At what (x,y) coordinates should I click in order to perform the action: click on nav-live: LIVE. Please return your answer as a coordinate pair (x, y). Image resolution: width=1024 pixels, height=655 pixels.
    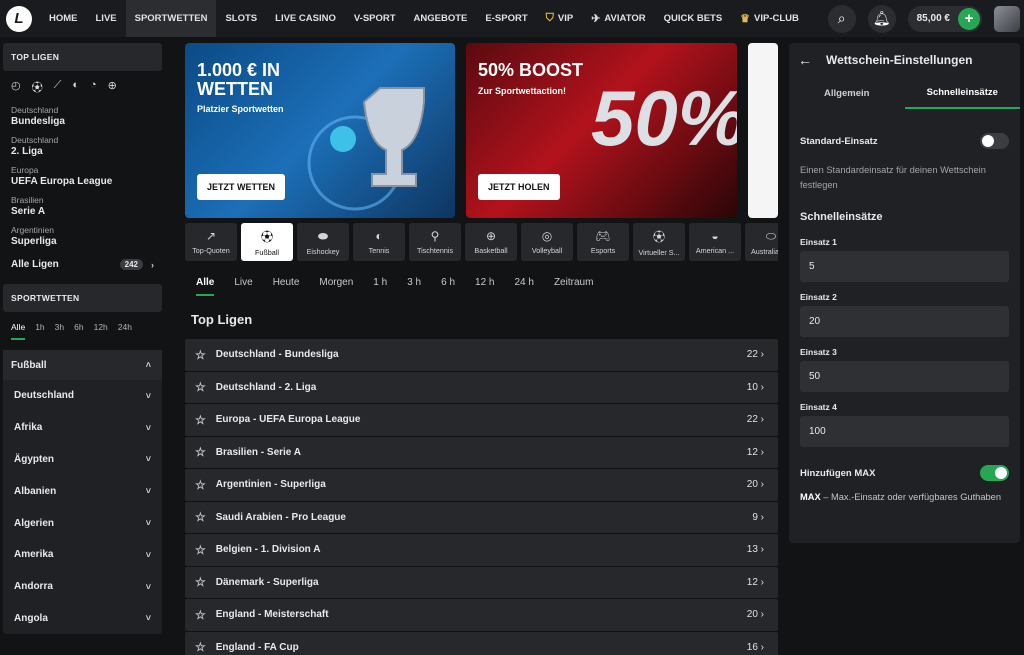
    Looking at the image, I should click on (106, 18).